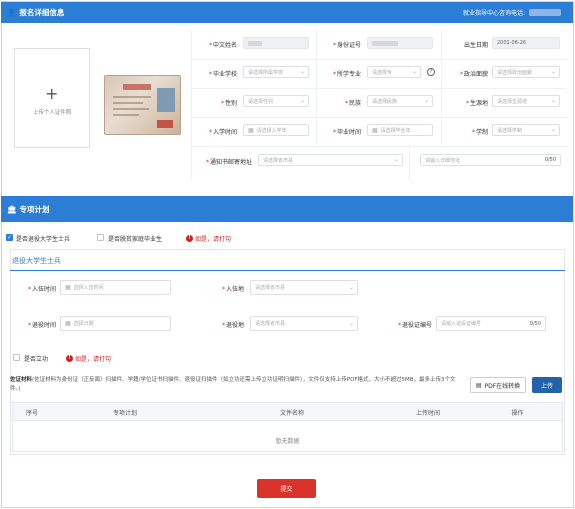 Image resolution: width=575 pixels, height=509 pixels. I want to click on column-header: 专项计划, so click(124, 413).